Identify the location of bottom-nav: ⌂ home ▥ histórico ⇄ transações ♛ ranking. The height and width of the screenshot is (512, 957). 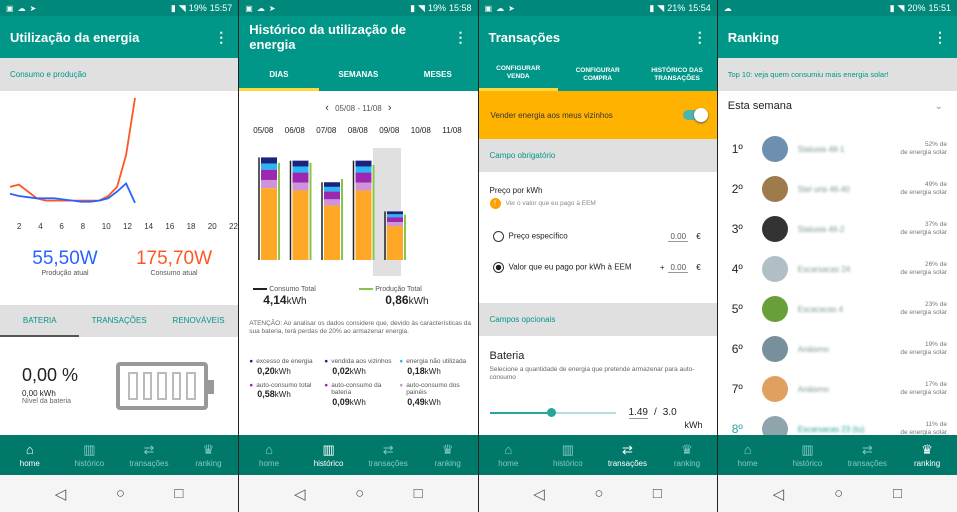
(358, 455).